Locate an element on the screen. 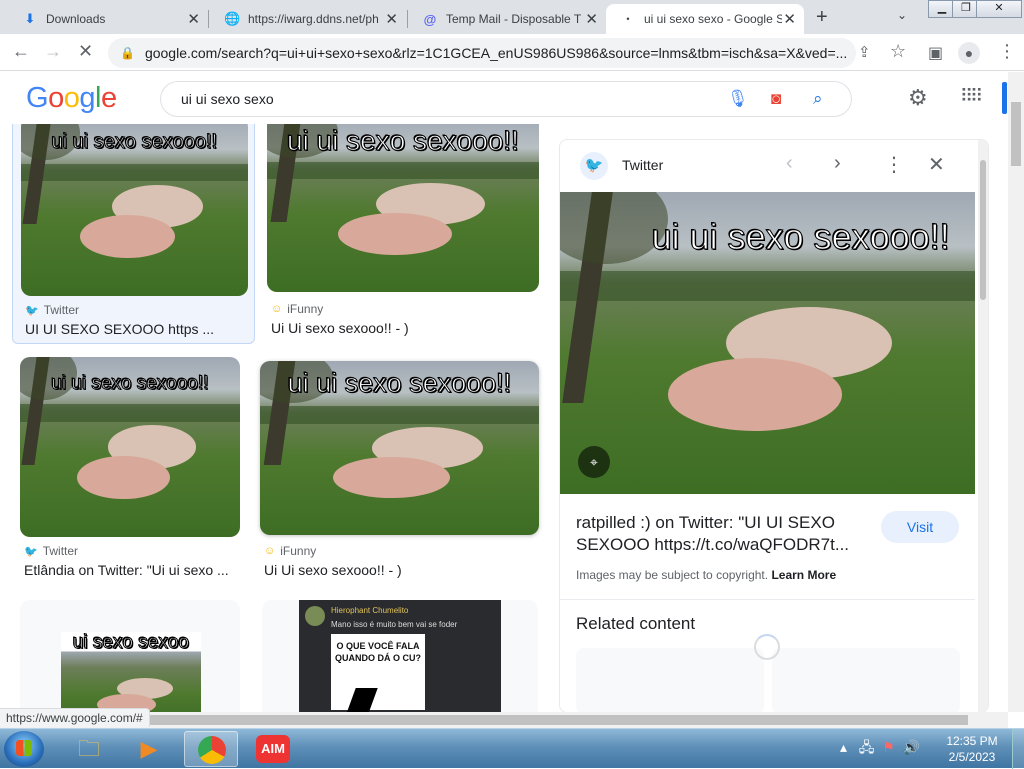 The image size is (1024, 769). gear-icon: ⚙ is located at coordinates (918, 98).